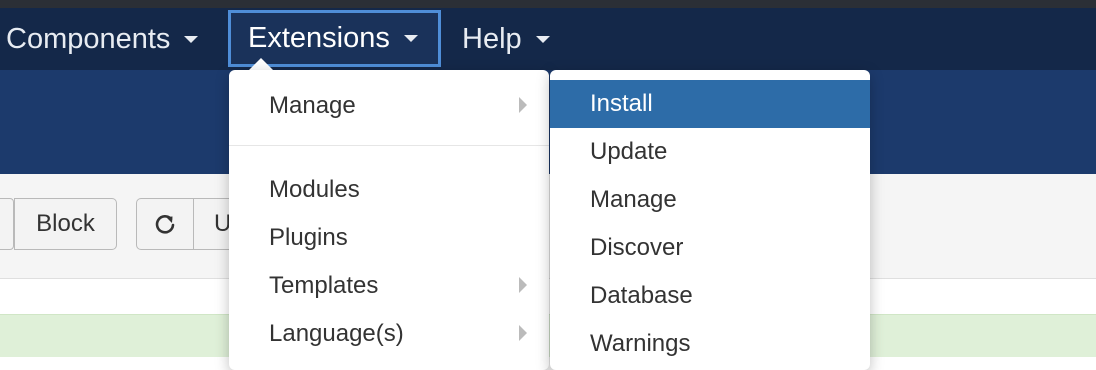  I want to click on block-button: Block, so click(65, 224).